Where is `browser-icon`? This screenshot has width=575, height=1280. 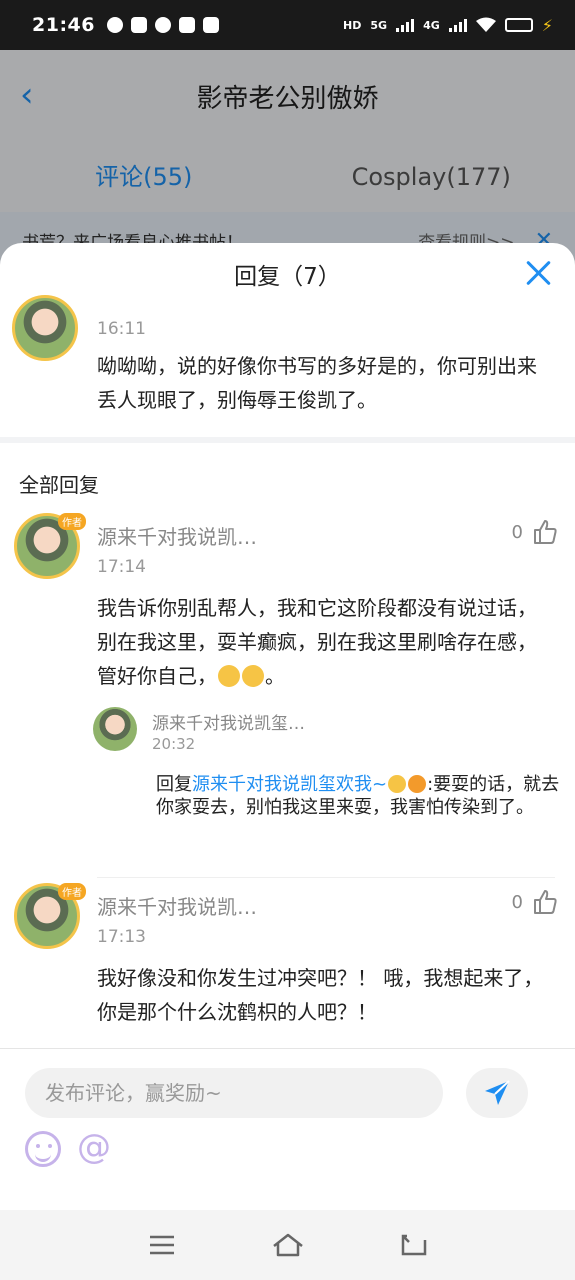
browser-icon is located at coordinates (114, 25).